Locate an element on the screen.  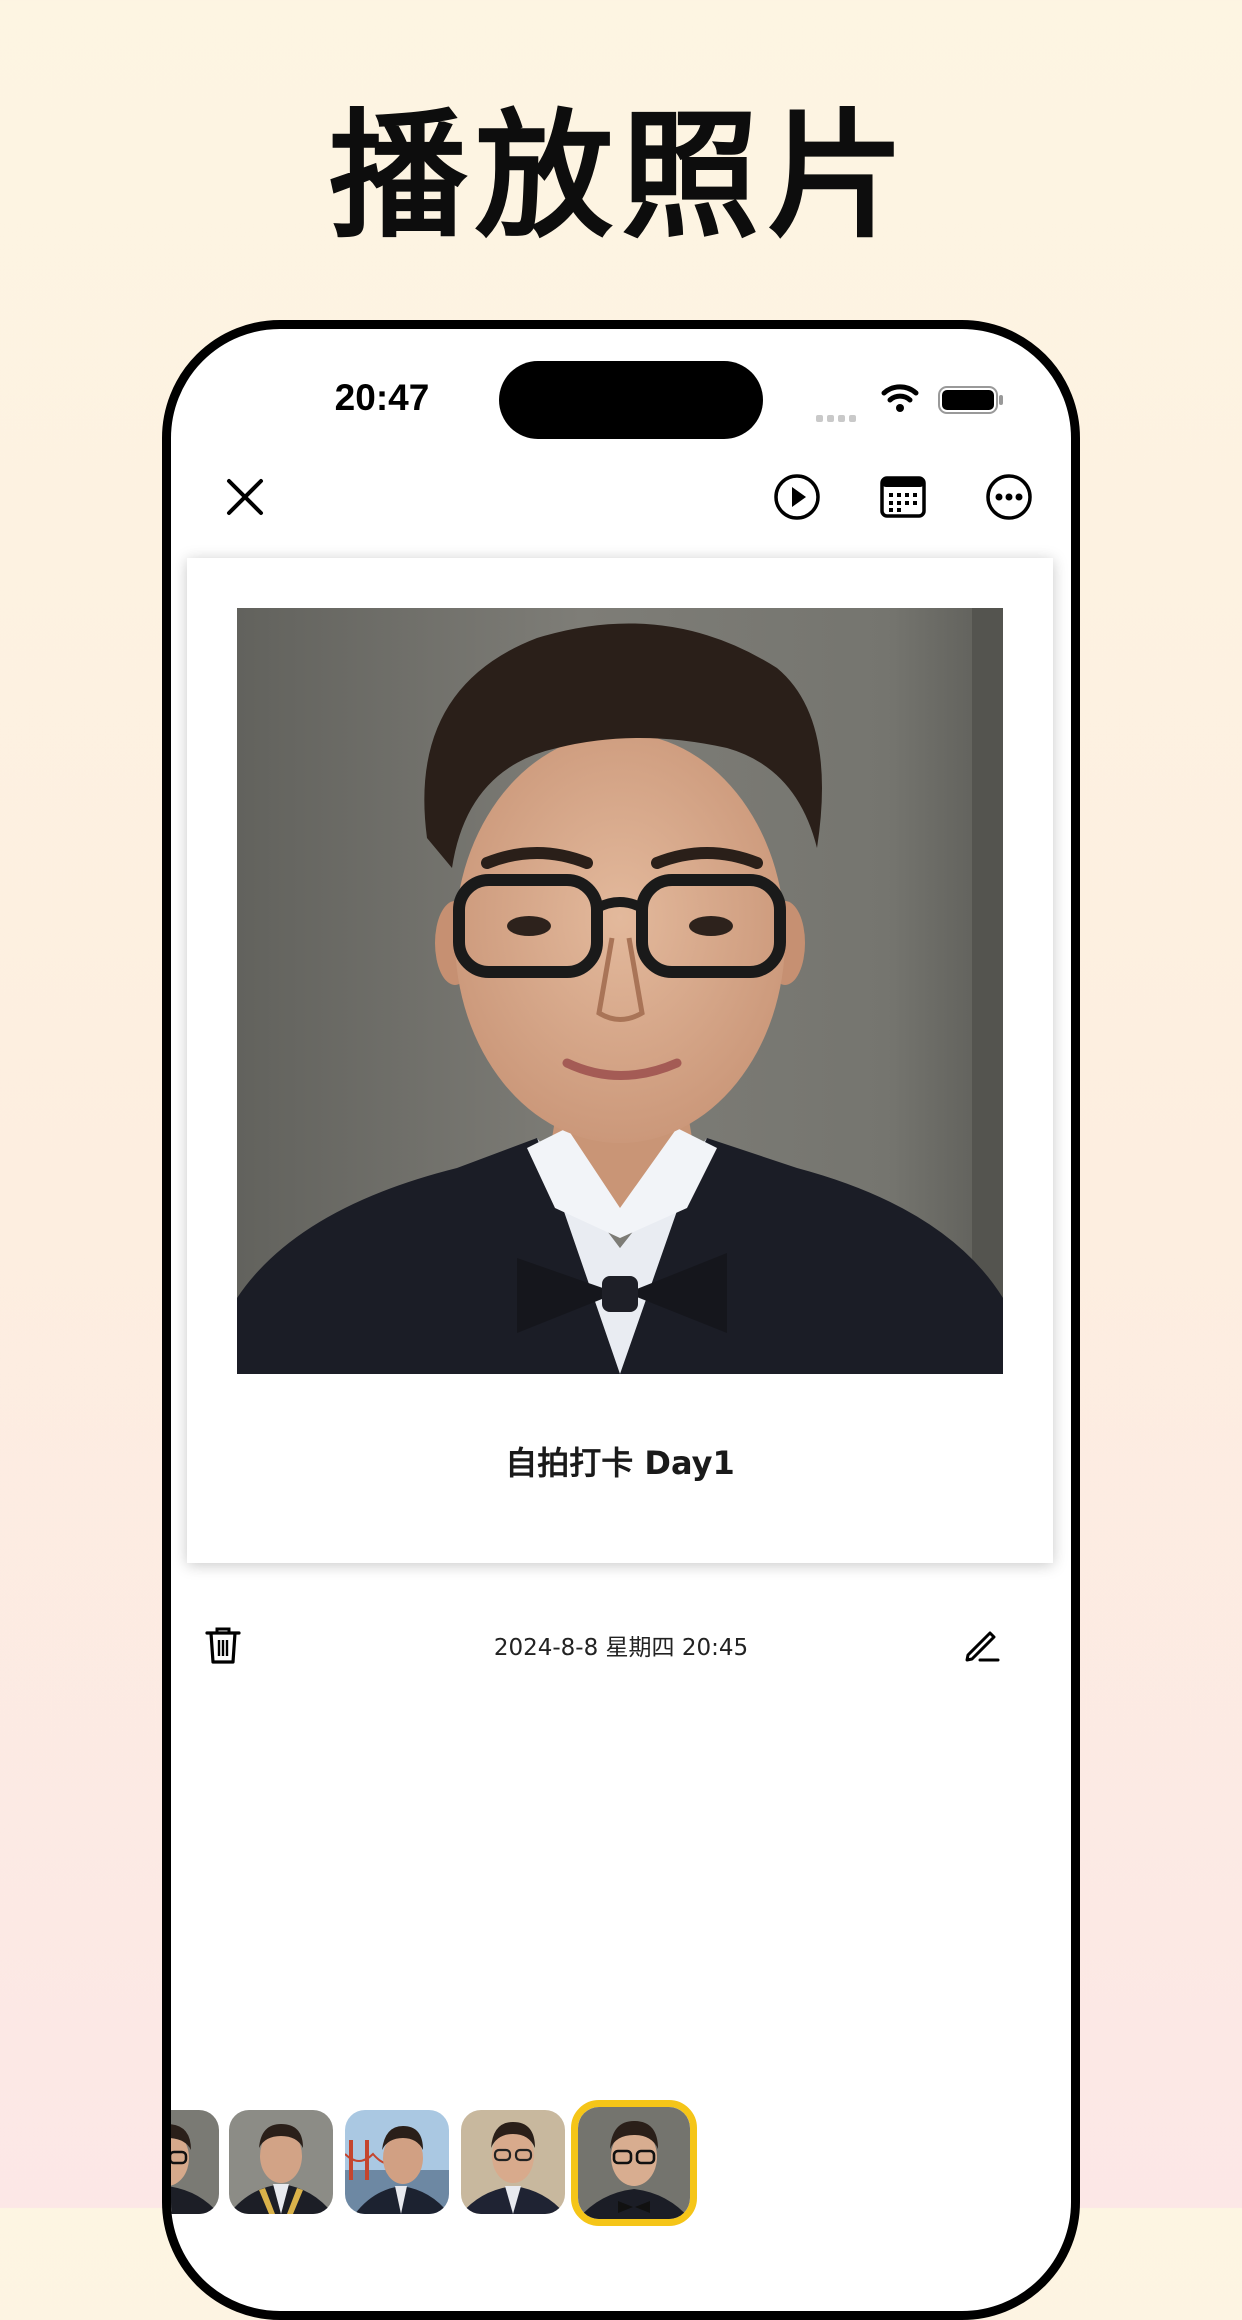
entry-date: 2024-8-8 星期四 20:45 is located at coordinates (621, 1648).